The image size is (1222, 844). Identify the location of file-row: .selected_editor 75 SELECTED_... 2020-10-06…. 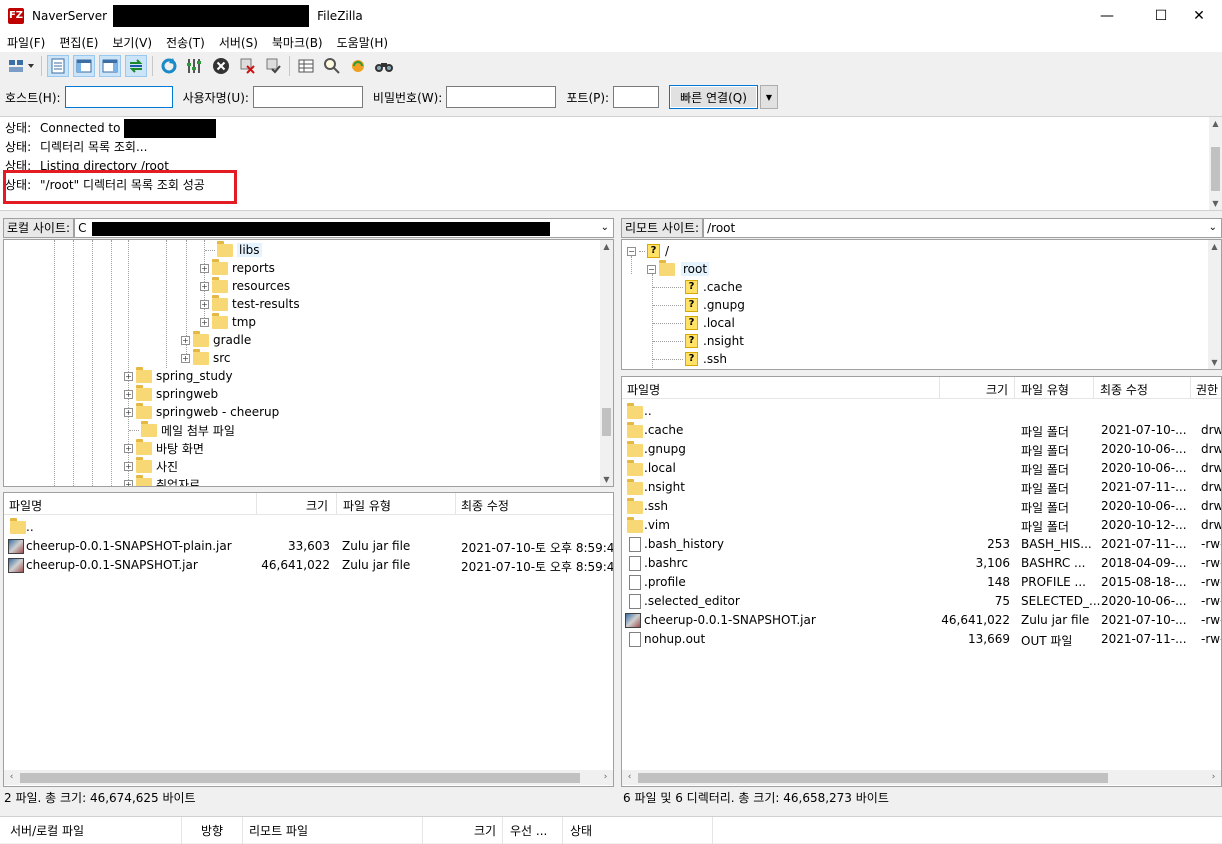
(921, 601).